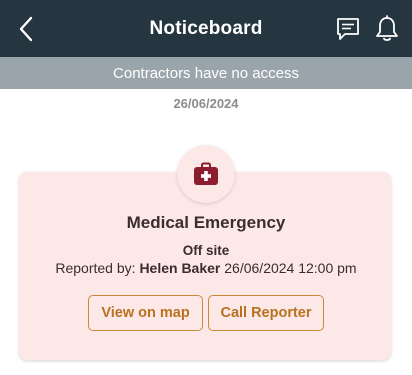 This screenshot has height=375, width=412. Describe the element at coordinates (180, 268) in the screenshot. I see `reporter-name: Helen Baker` at that location.